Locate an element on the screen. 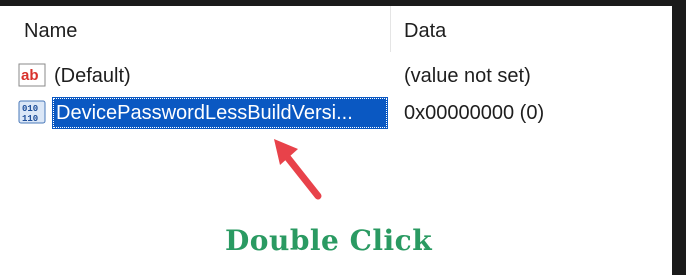 Image resolution: width=686 pixels, height=275 pixels. svg-text: 110 is located at coordinates (30, 119).